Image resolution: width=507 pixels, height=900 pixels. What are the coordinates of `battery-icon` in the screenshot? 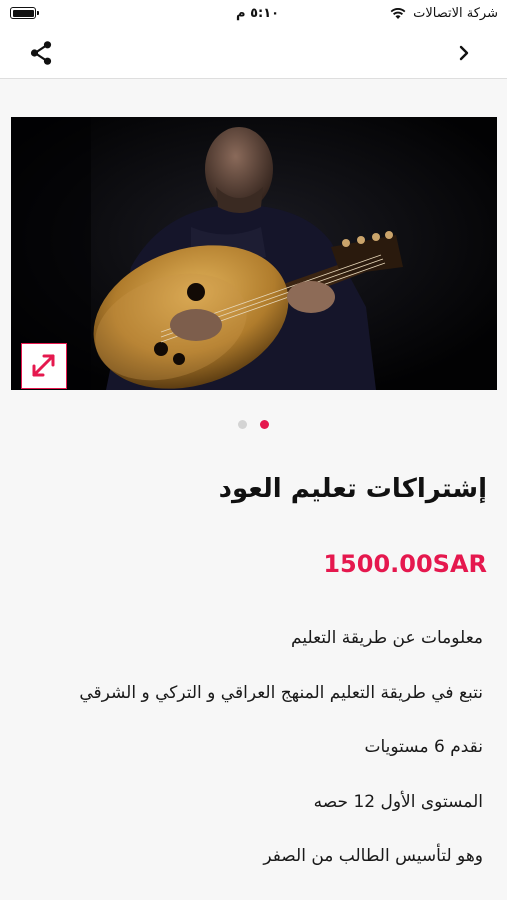 It's located at (24, 13).